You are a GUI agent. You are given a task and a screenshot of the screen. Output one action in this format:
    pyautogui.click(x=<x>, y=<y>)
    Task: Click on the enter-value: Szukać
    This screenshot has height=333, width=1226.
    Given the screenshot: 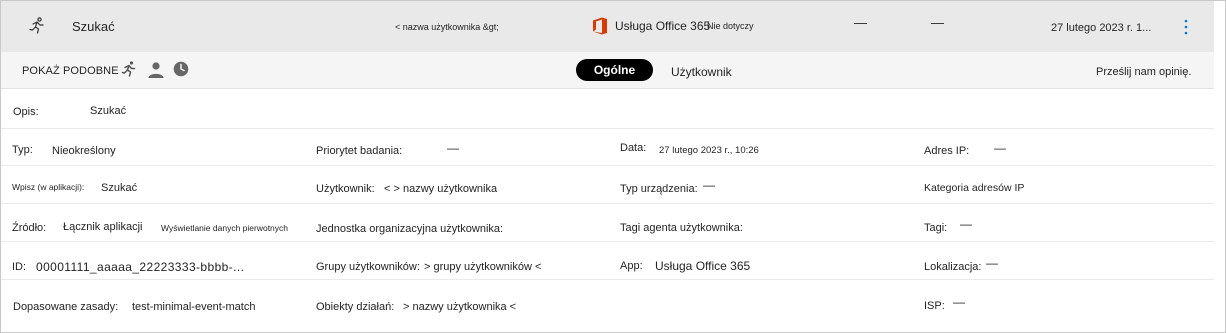 What is the action you would take?
    pyautogui.click(x=119, y=188)
    